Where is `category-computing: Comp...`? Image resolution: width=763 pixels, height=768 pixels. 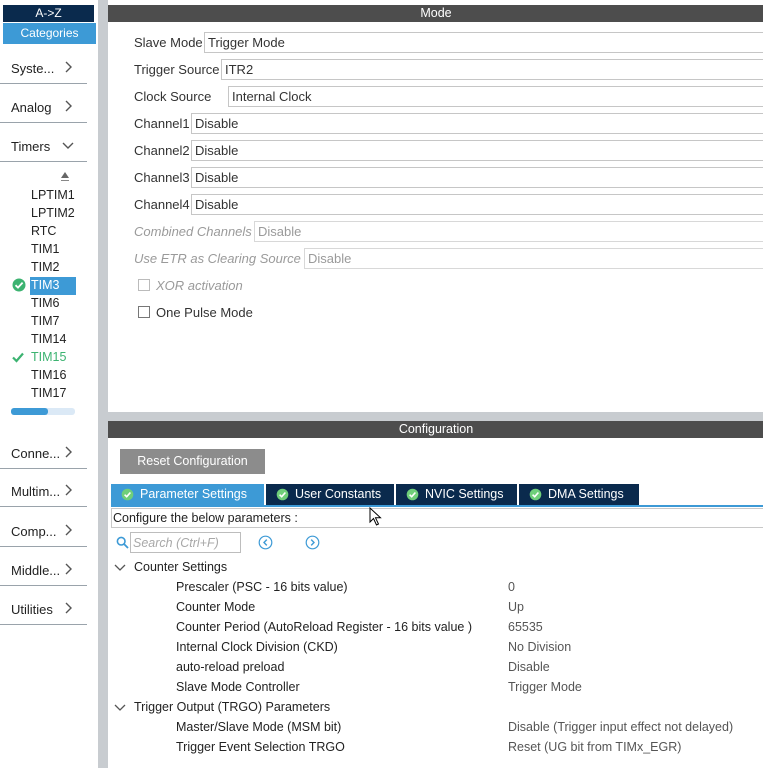
category-computing: Comp... is located at coordinates (43, 534).